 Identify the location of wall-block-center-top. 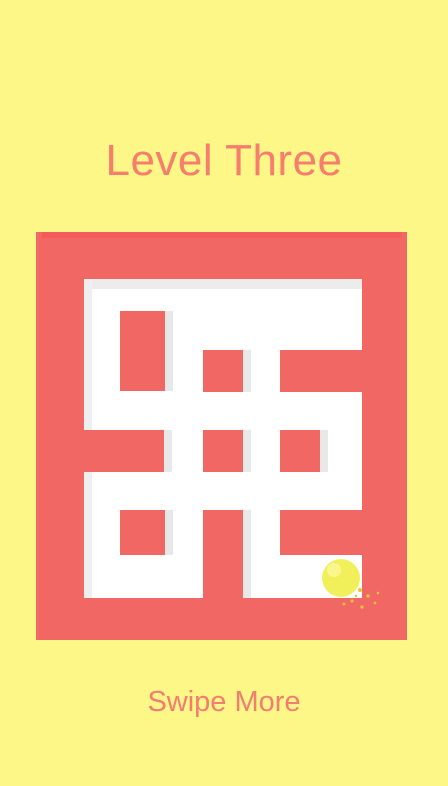
(223, 371).